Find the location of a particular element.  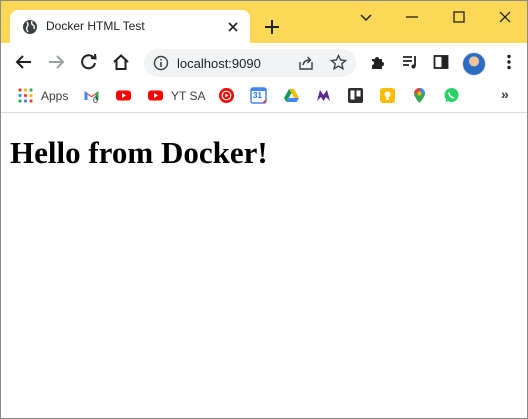

address-bar: localhost:9090 is located at coordinates (250, 63).